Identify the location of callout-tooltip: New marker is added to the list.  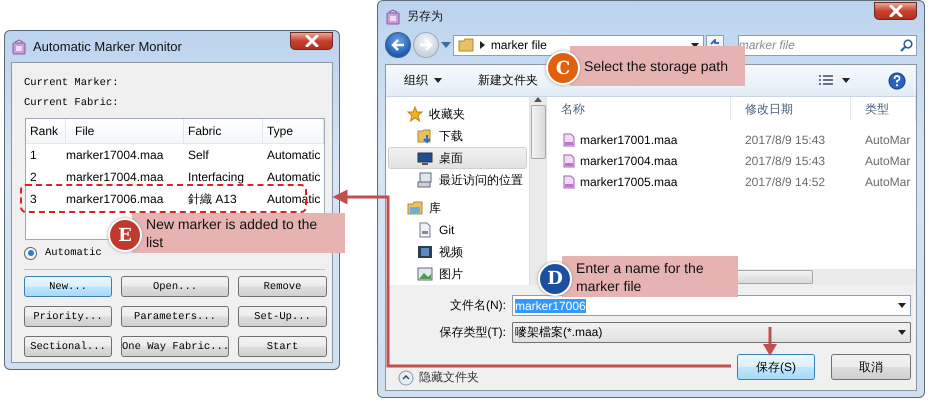
(238, 233).